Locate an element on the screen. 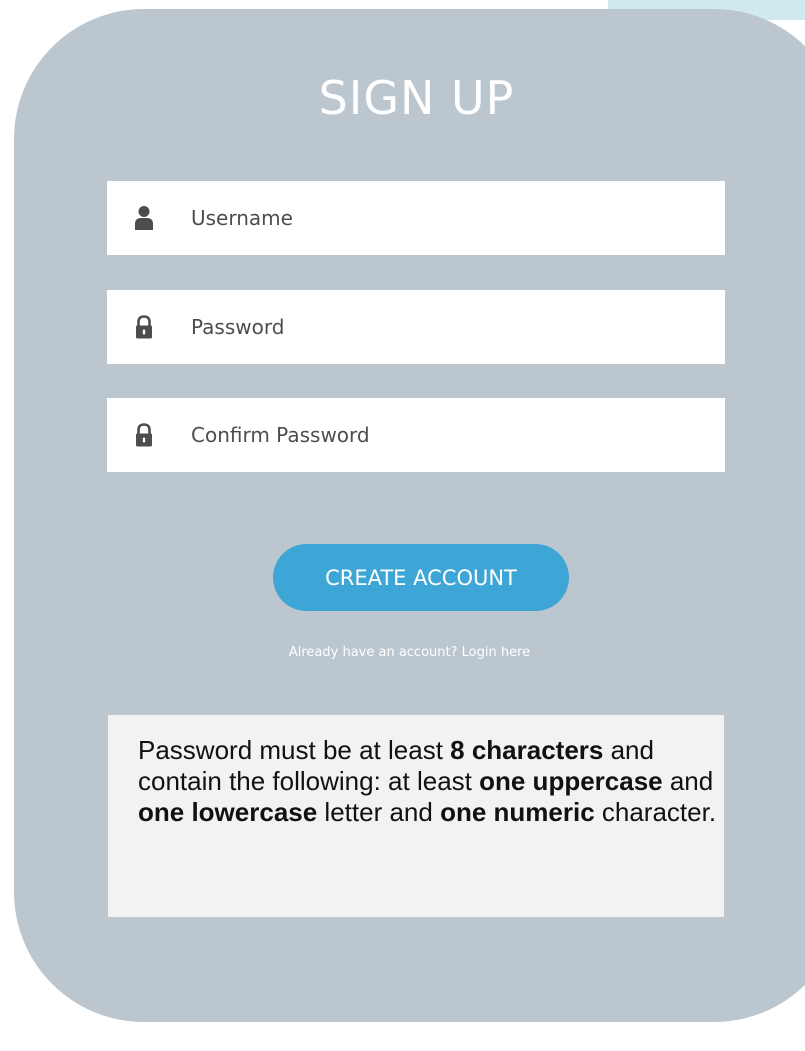 This screenshot has height=1051, width=805. username-field is located at coordinates (416, 218).